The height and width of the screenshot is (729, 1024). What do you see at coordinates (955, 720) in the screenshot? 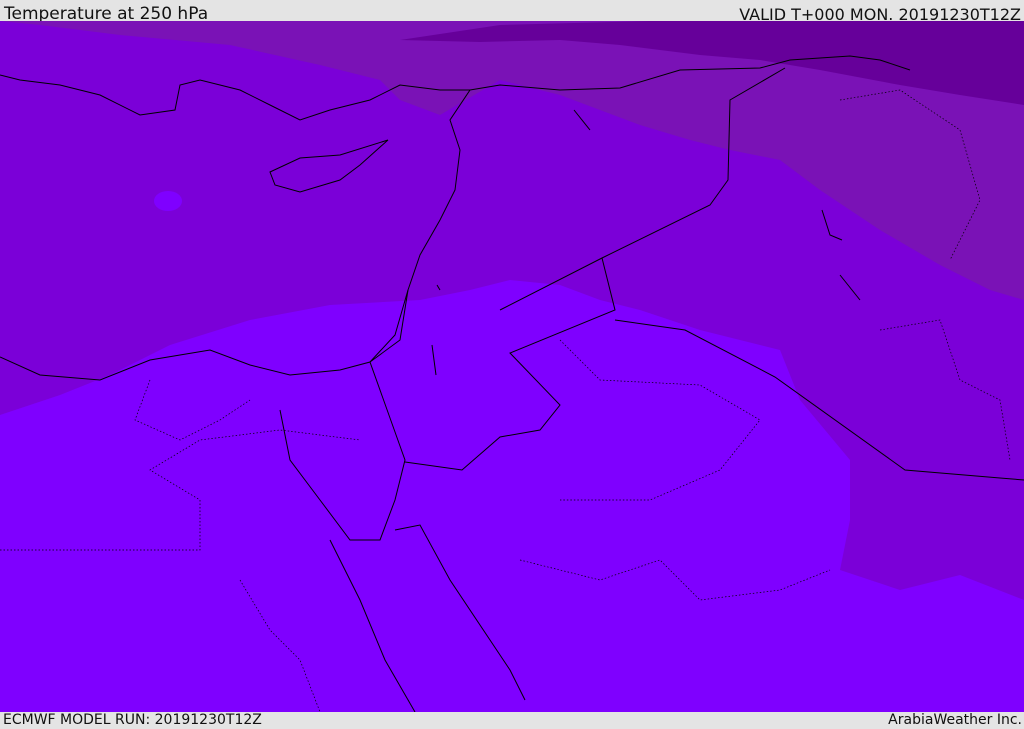
I see `credit: ArabiaWeather Inc.` at bounding box center [955, 720].